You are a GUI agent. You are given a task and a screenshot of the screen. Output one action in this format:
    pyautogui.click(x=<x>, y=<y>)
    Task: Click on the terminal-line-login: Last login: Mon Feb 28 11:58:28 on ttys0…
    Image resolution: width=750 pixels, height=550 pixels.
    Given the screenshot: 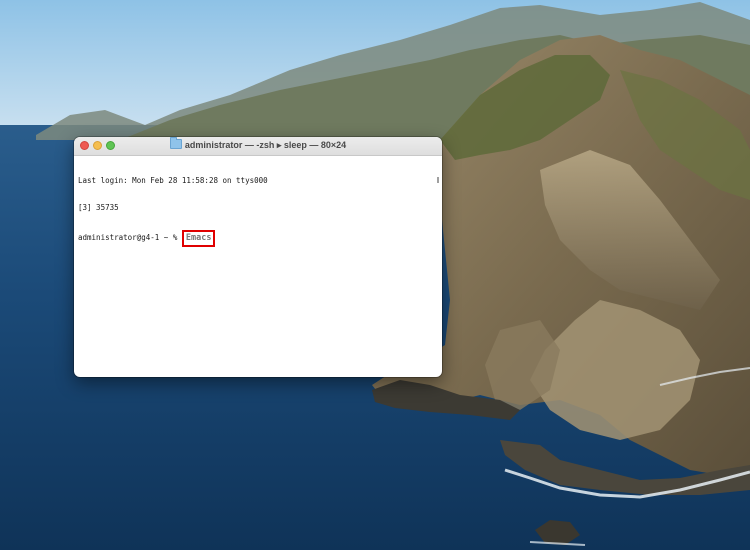 What is the action you would take?
    pyautogui.click(x=173, y=180)
    